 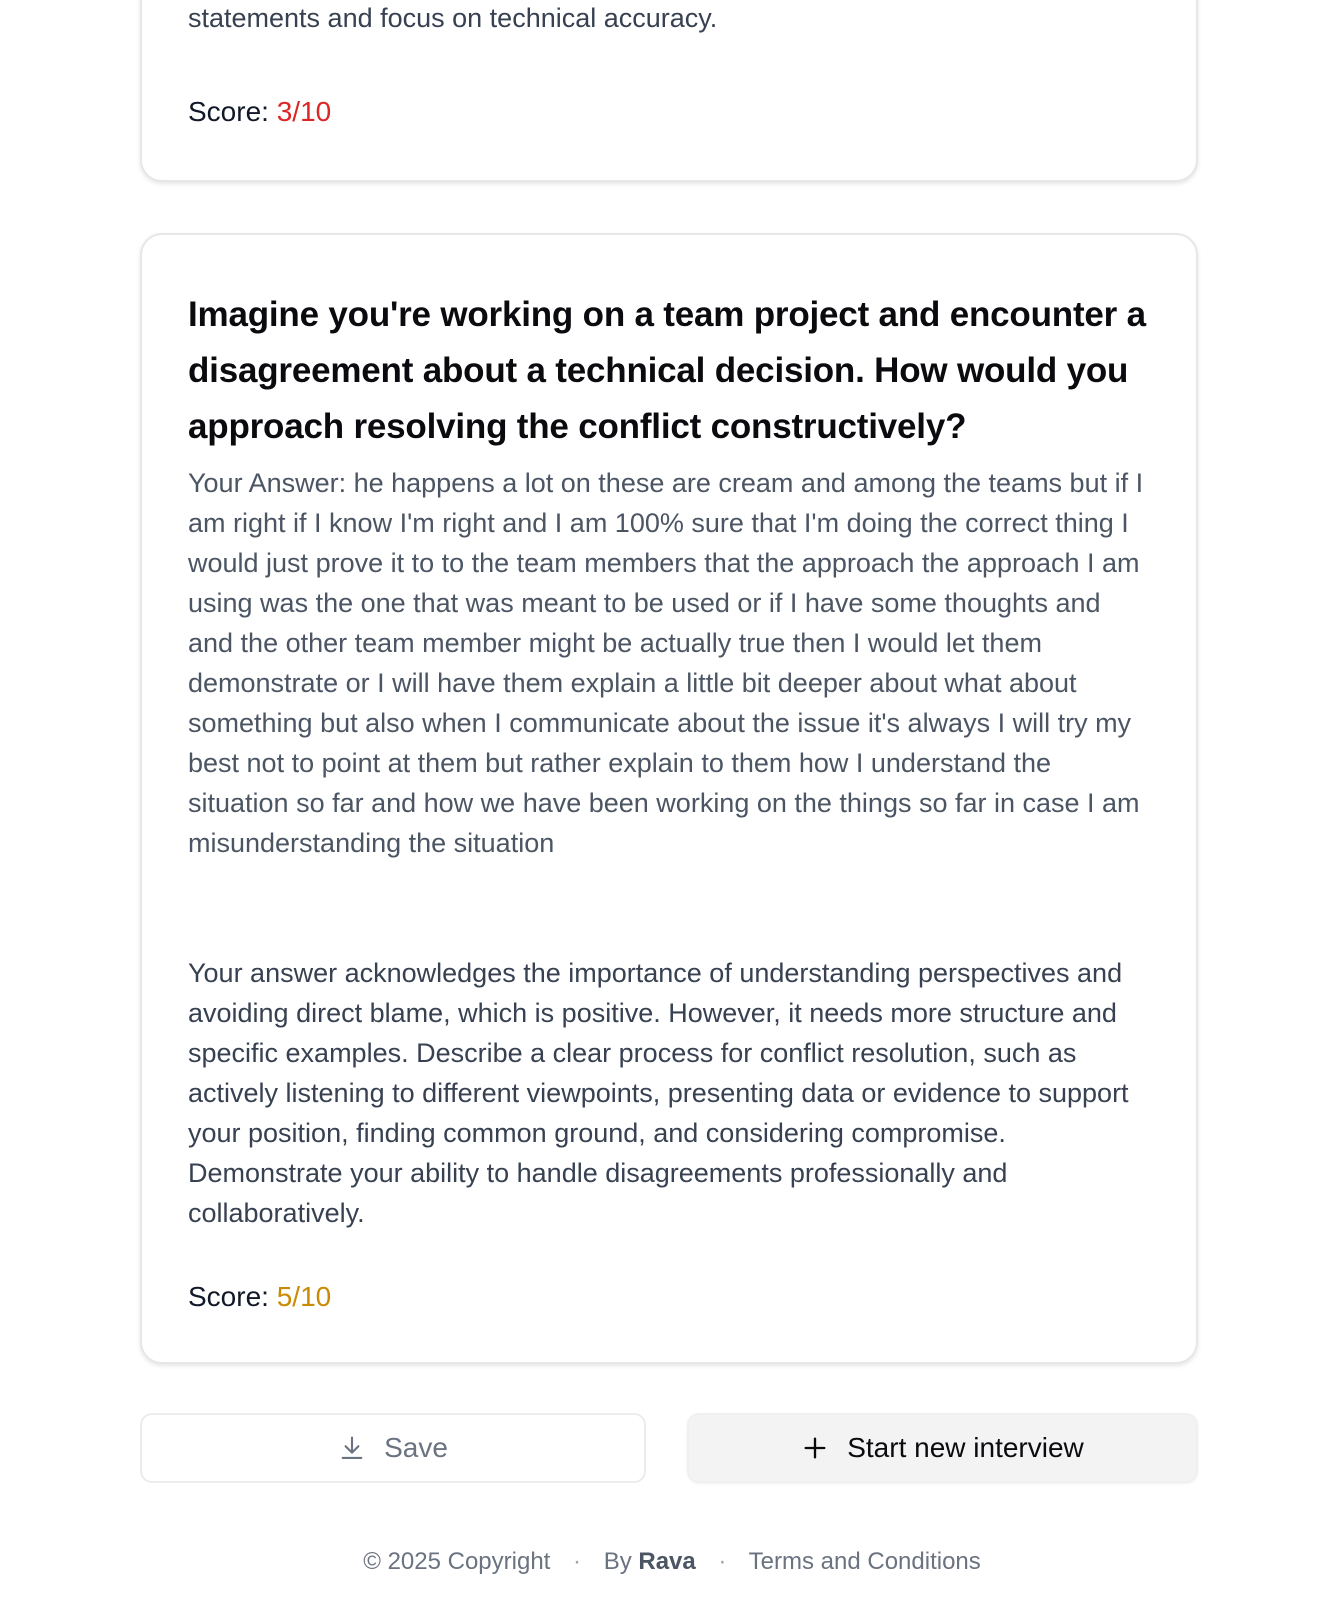 I want to click on previous-score: Score: 3/10, so click(x=259, y=112).